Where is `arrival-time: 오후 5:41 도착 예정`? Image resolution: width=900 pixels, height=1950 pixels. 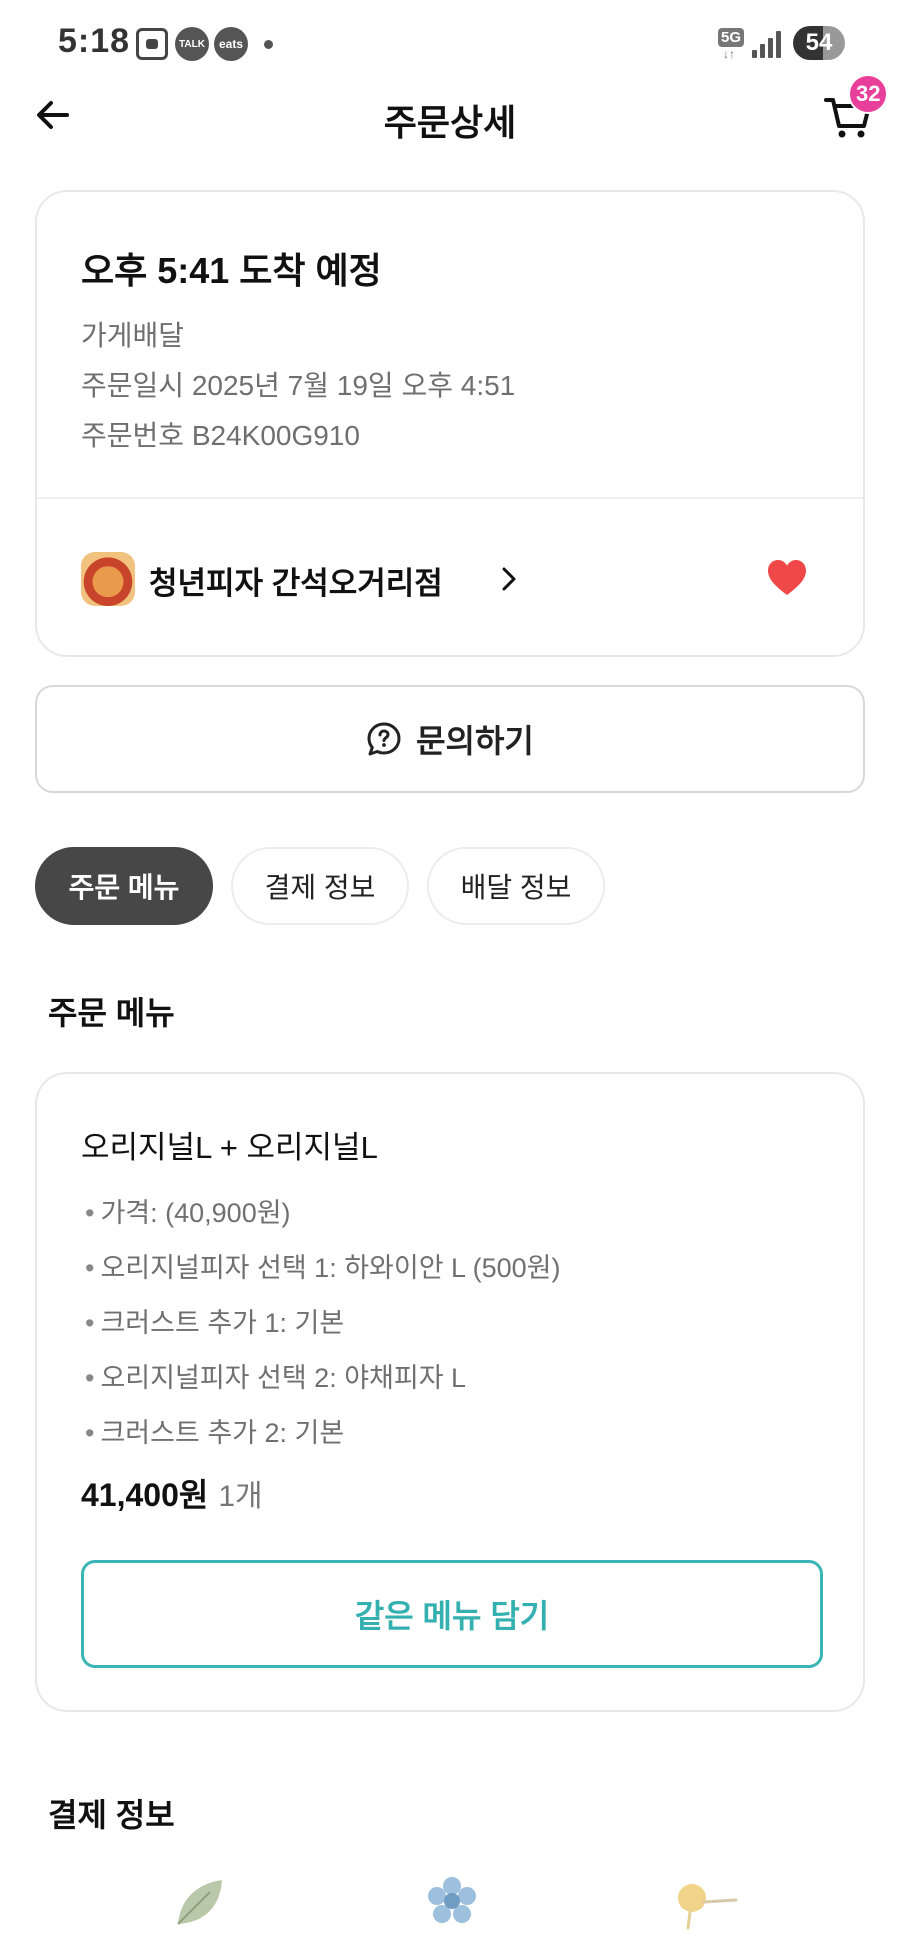 arrival-time: 오후 5:41 도착 예정 is located at coordinates (231, 270).